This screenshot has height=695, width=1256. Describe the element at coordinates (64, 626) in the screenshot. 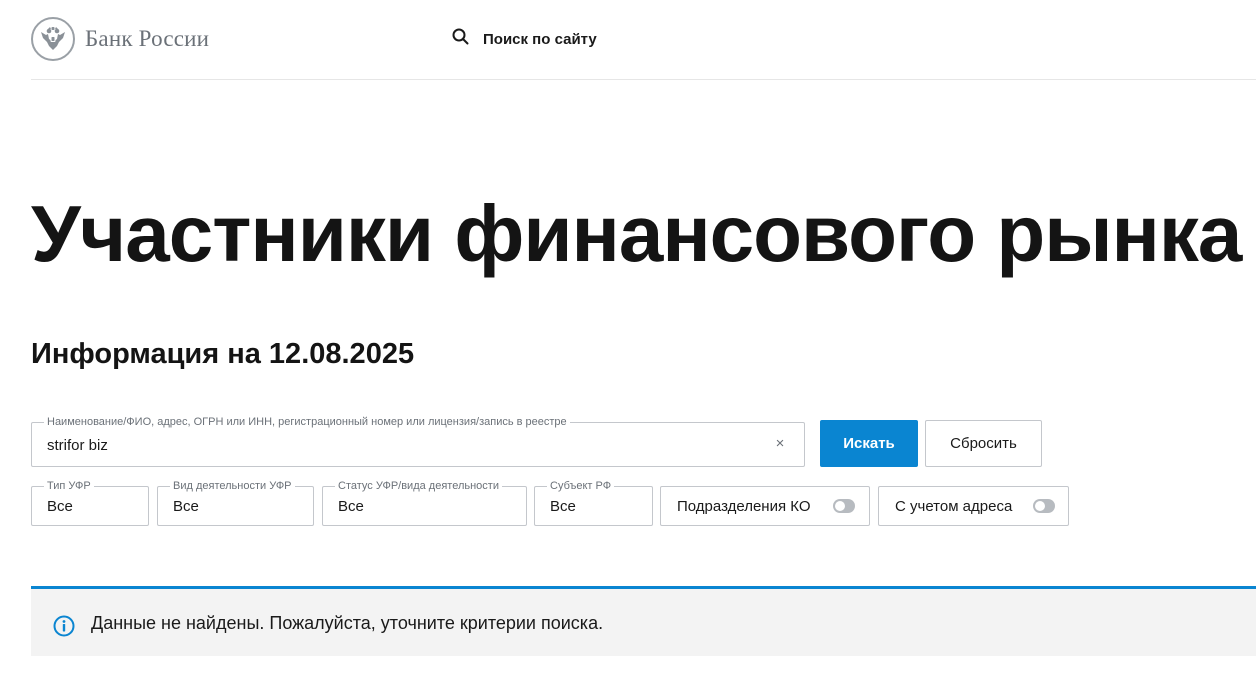

I see `info-icon` at that location.